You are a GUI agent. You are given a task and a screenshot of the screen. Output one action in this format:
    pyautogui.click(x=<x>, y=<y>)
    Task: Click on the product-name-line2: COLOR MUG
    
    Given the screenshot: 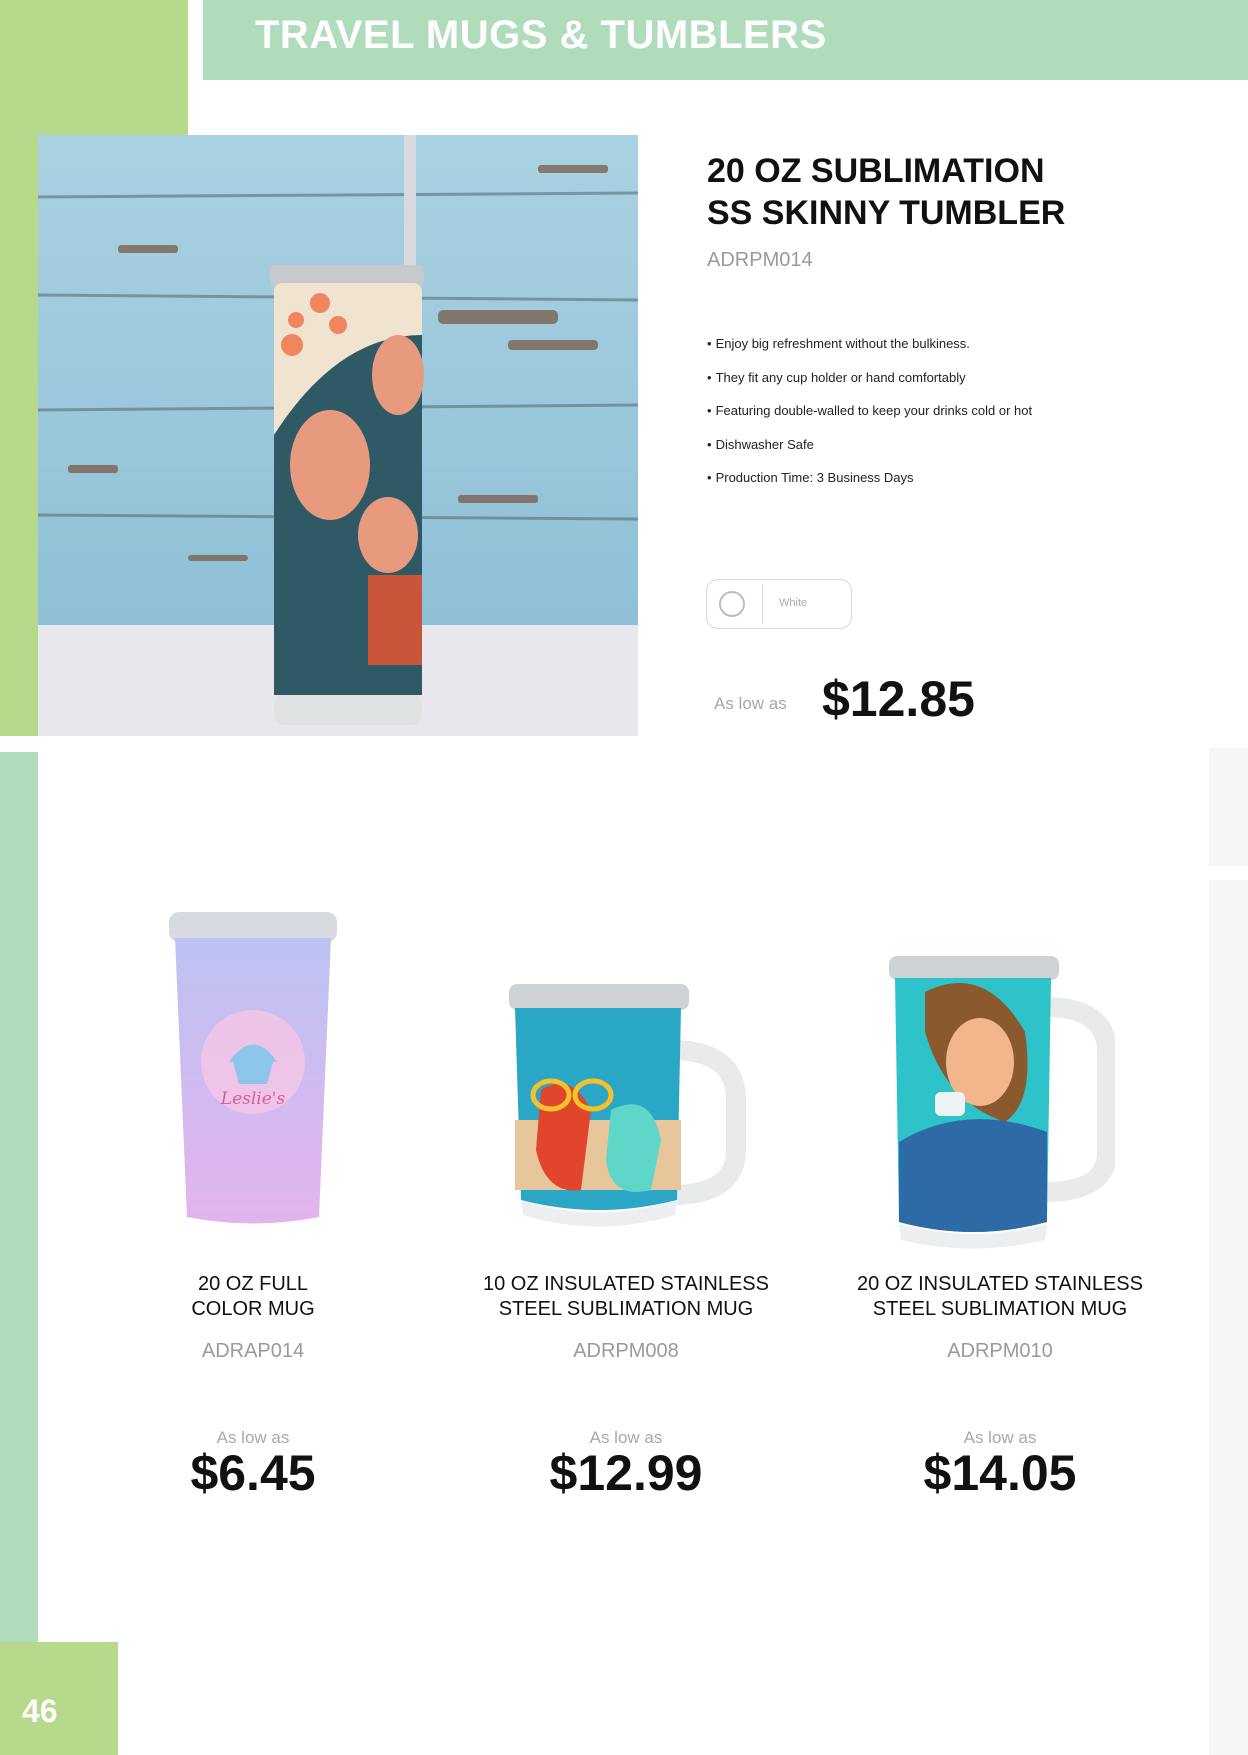 What is the action you would take?
    pyautogui.click(x=253, y=1309)
    